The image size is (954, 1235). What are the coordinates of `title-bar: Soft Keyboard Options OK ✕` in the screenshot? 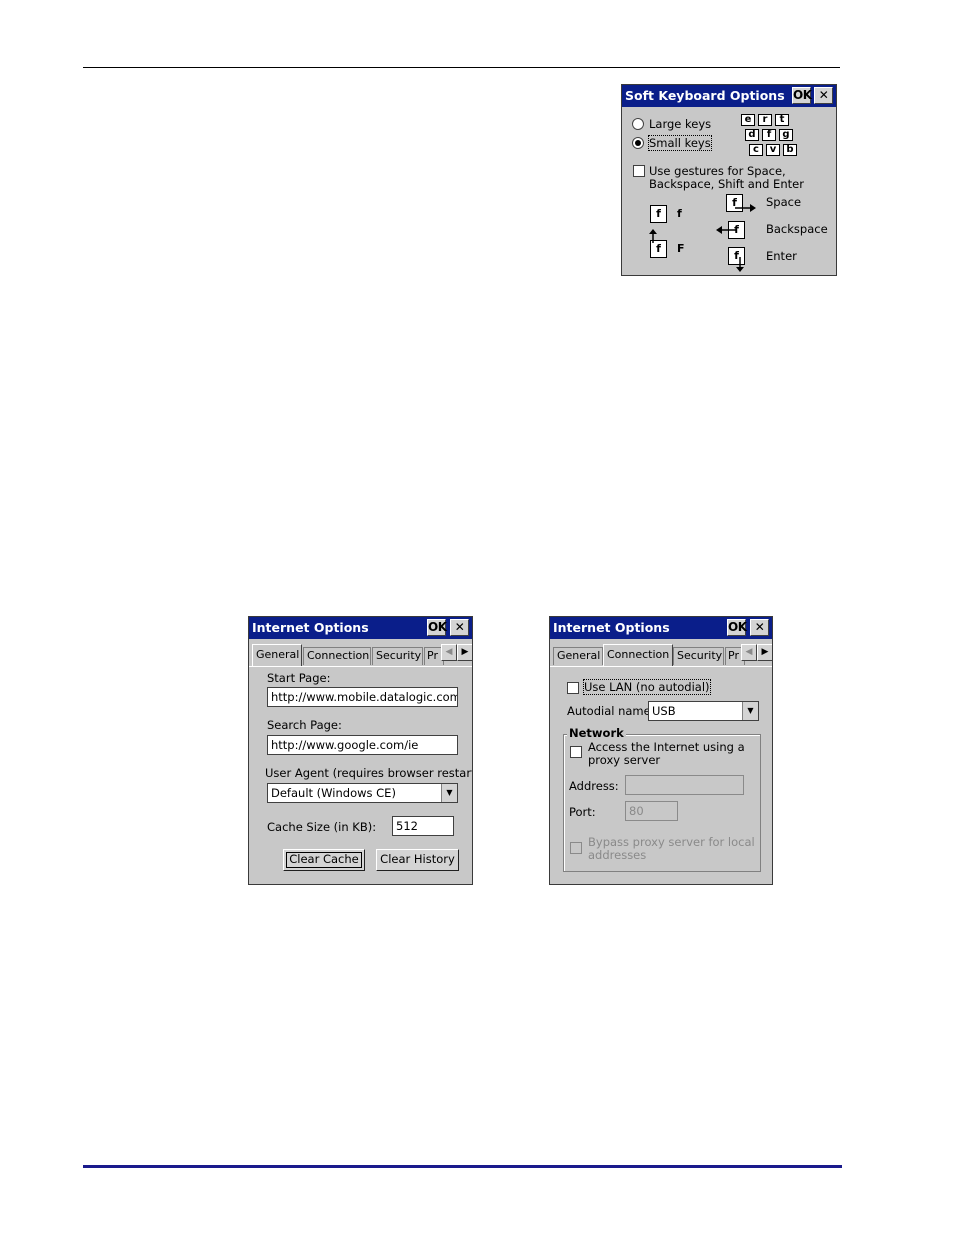 It's located at (729, 96).